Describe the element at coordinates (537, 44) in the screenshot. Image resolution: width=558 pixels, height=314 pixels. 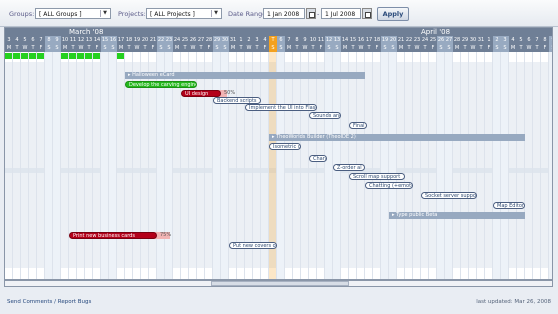
I see `day-cell: 7T` at that location.